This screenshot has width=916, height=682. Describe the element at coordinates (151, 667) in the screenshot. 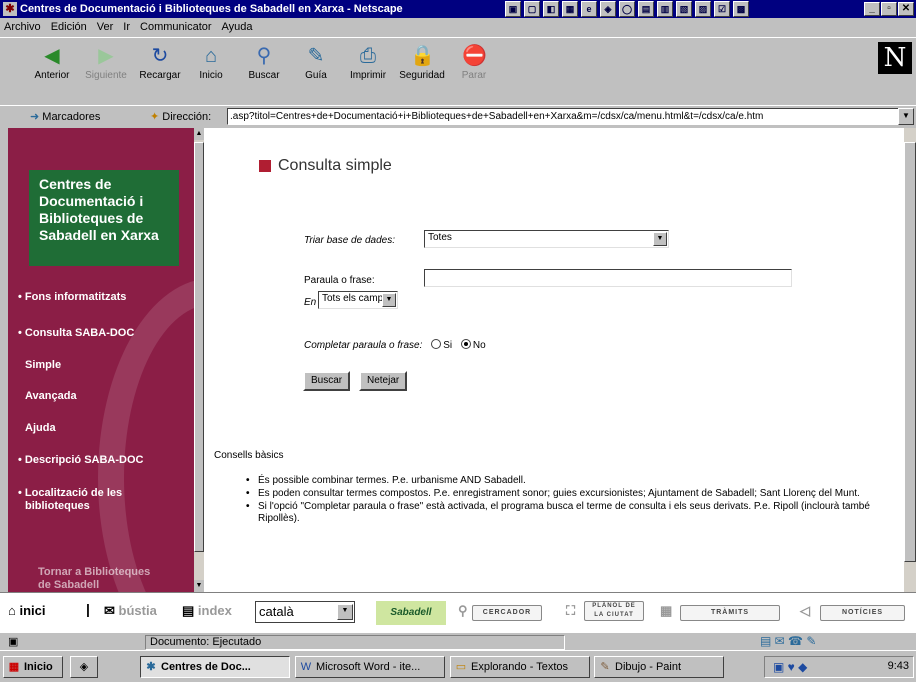

I see `netscape-icon: ✱` at that location.